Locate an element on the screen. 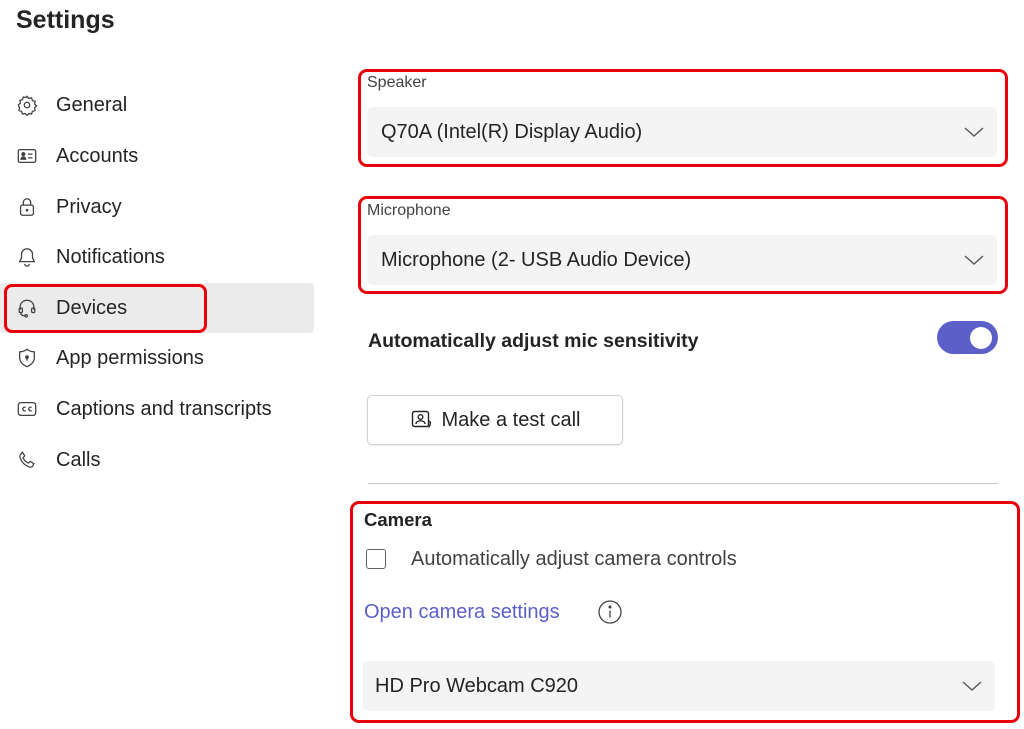 This screenshot has width=1024, height=729. headset-icon is located at coordinates (27, 308).